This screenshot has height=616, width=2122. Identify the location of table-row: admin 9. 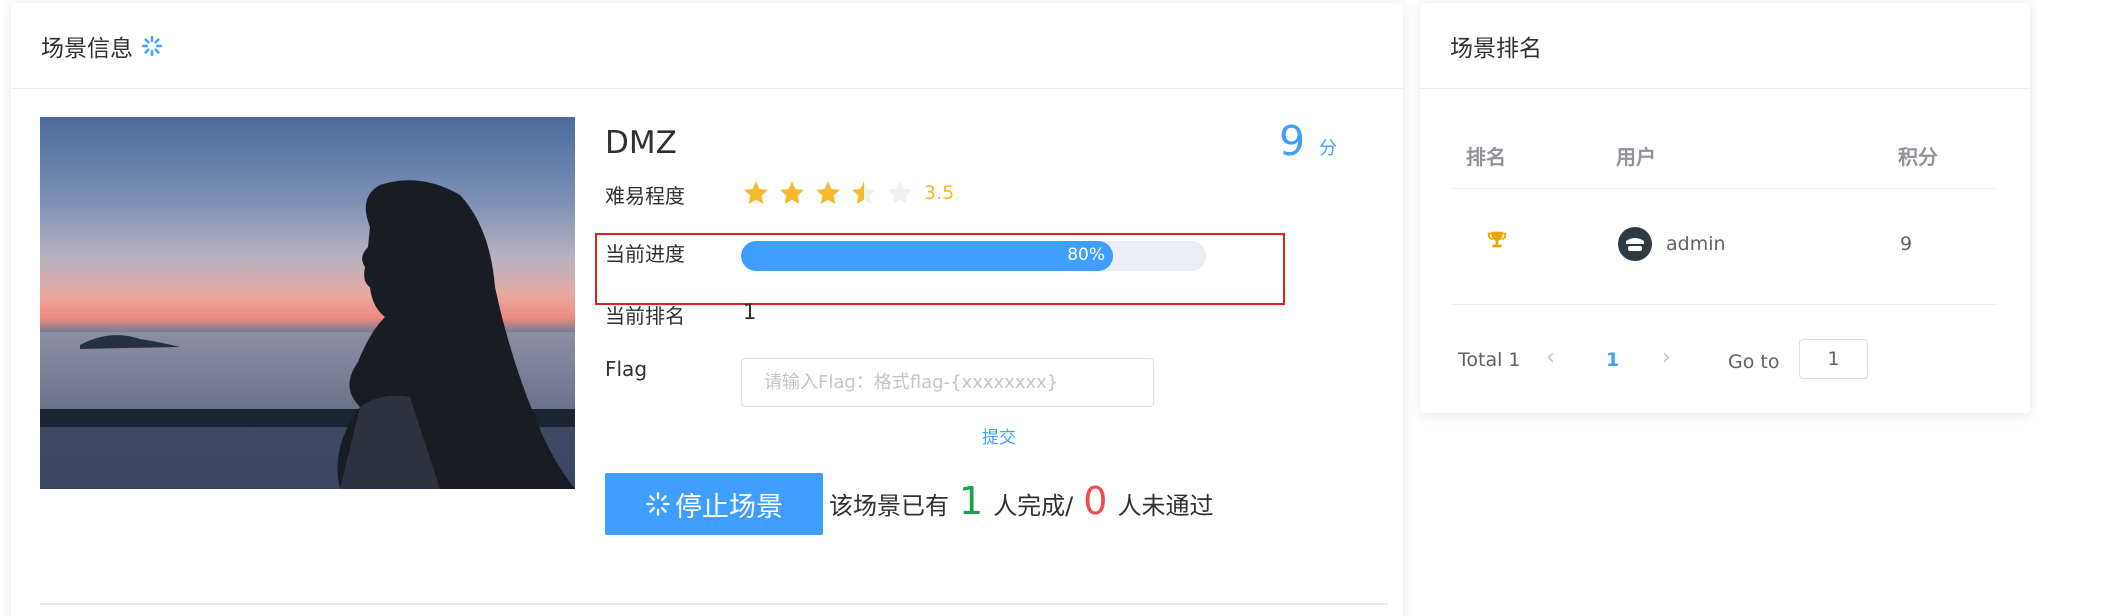
(1725, 247).